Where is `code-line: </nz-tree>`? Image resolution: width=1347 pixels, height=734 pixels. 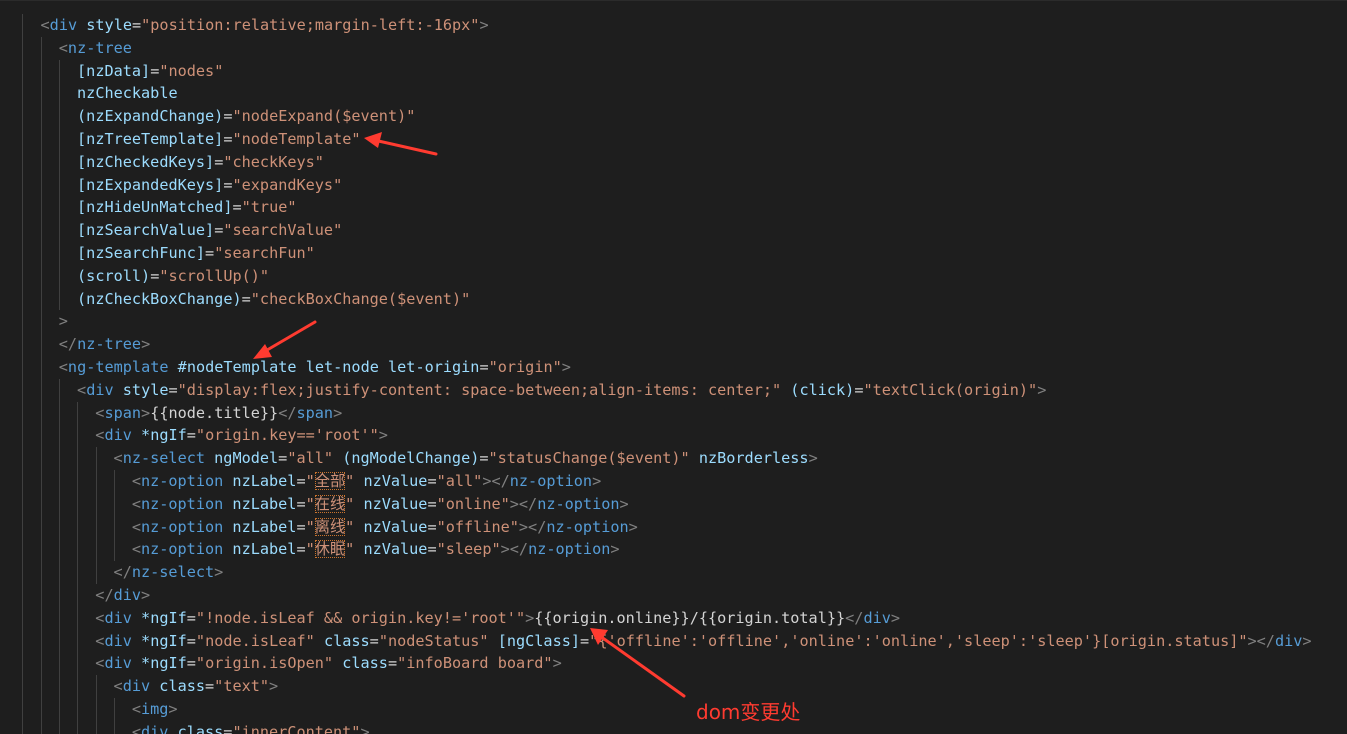
code-line: </nz-tree> is located at coordinates (673, 344).